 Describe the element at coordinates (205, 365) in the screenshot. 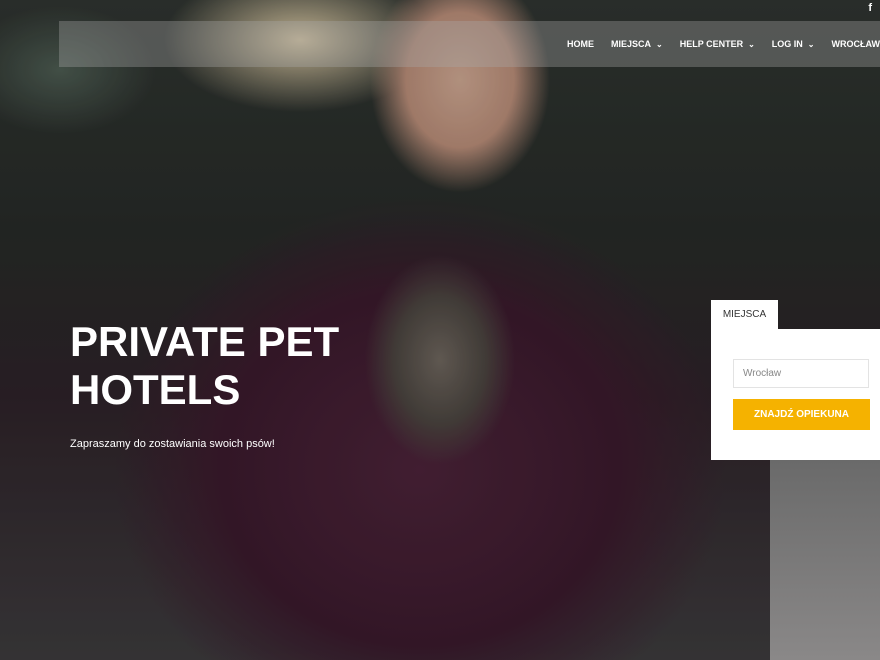

I see `hero-title: PRIVATE PET HOTELS` at that location.